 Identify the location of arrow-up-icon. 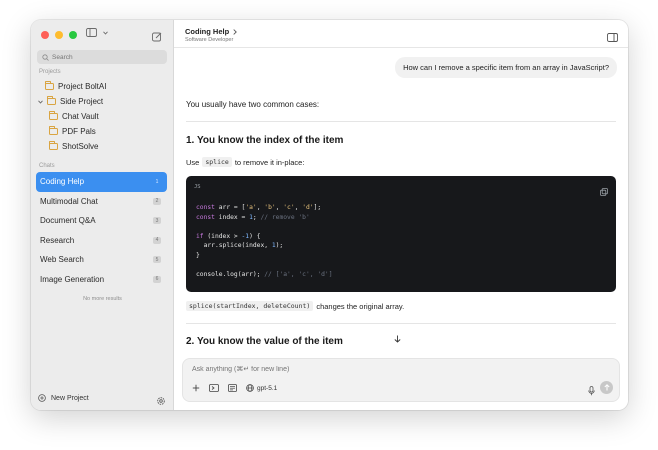
(606, 387).